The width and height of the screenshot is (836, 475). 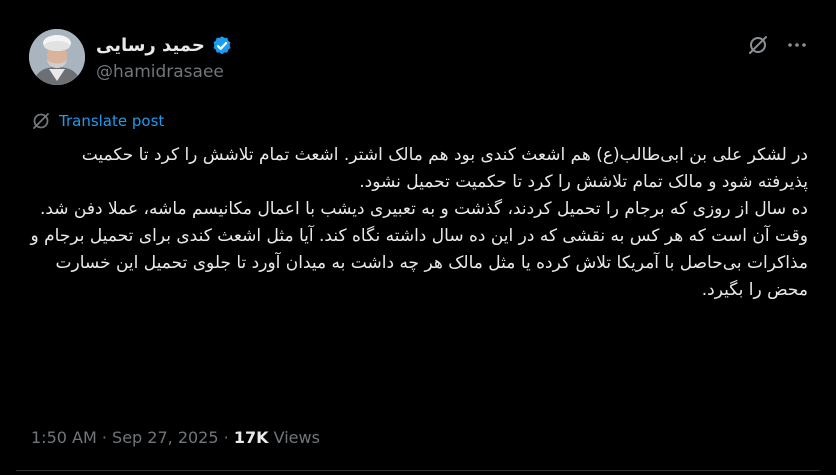 I want to click on author-display-name: حمید رسایی, so click(x=150, y=46).